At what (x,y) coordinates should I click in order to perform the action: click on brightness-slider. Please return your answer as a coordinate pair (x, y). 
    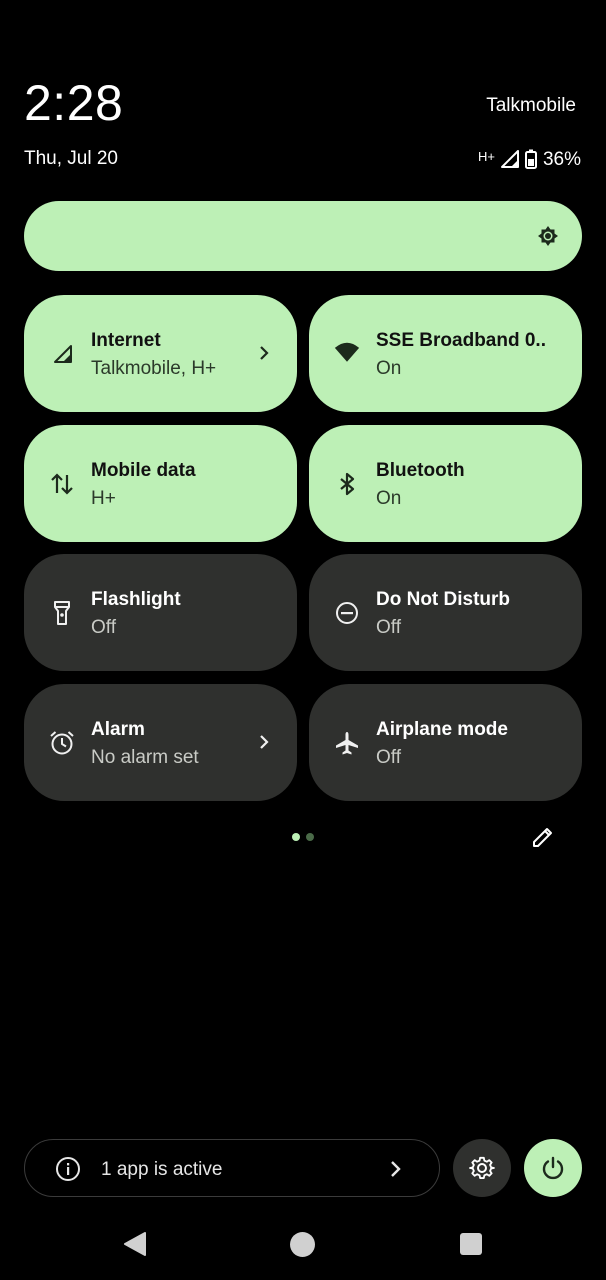
    Looking at the image, I should click on (303, 236).